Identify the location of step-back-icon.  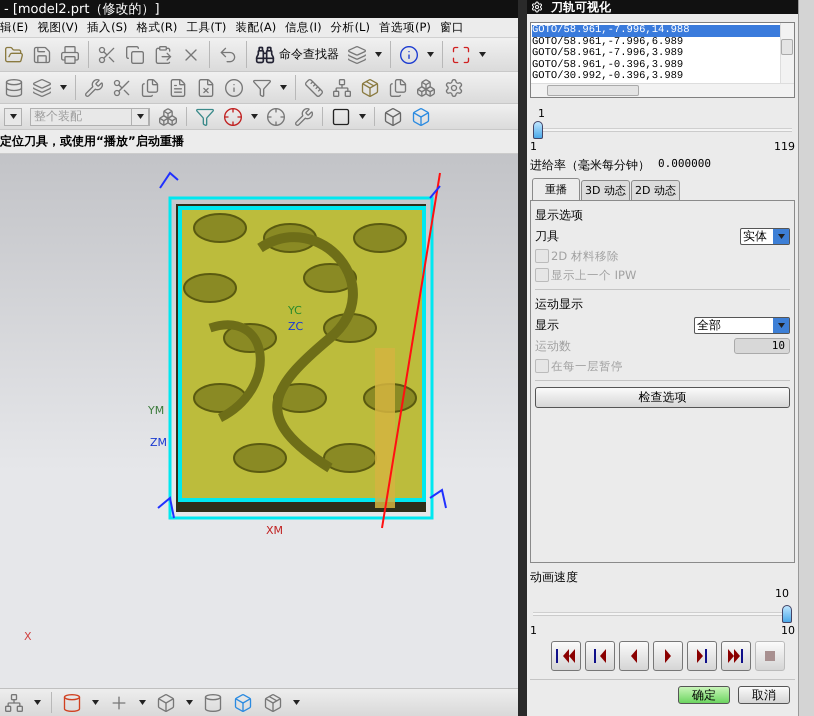
(600, 655).